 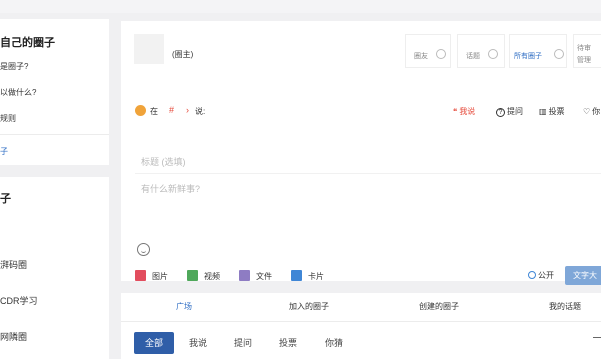 What do you see at coordinates (288, 343) in the screenshot?
I see `filter-vote: 投票` at bounding box center [288, 343].